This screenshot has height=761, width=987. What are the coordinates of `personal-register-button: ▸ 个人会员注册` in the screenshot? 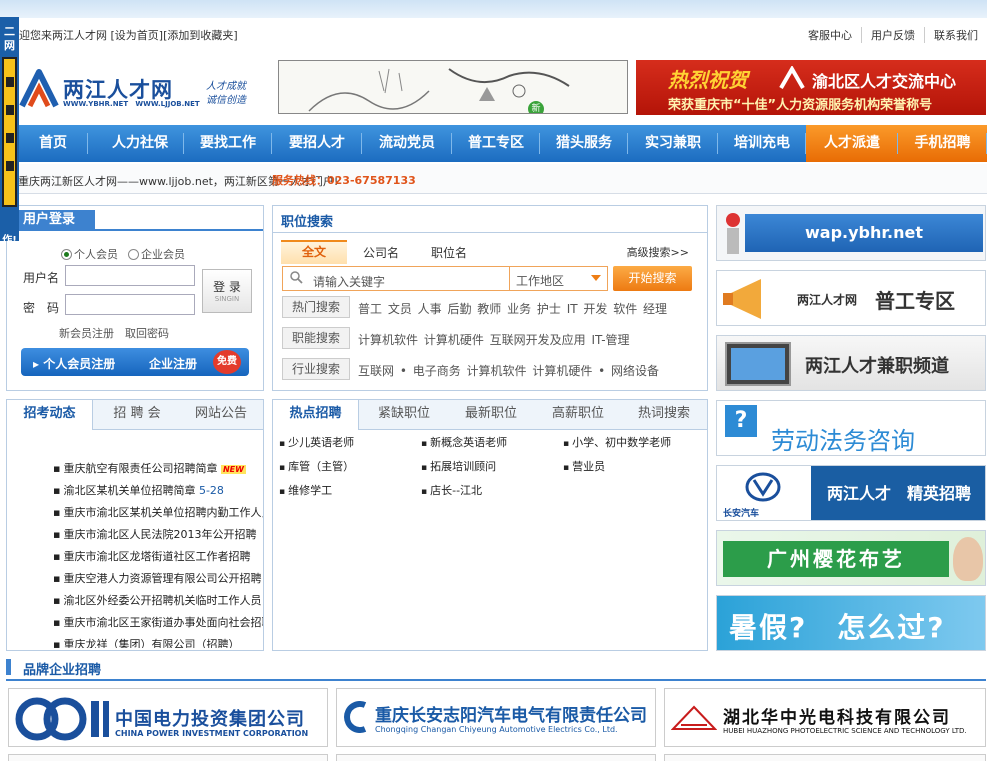 It's located at (74, 363).